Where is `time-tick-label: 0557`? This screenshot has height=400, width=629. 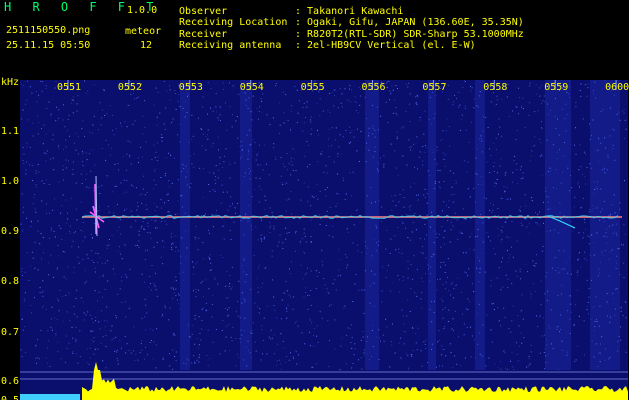
time-tick-label: 0557 is located at coordinates (434, 87).